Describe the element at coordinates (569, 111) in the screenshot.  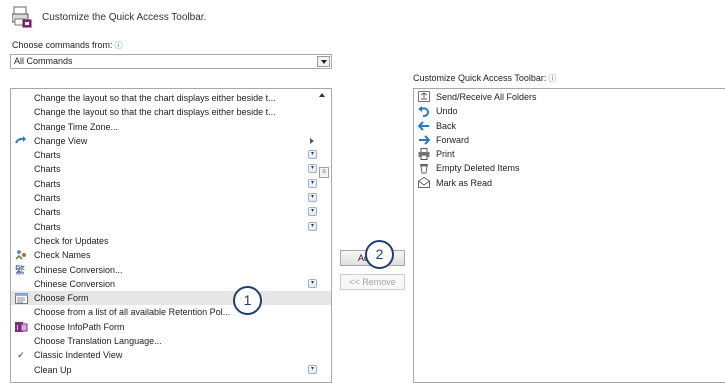
I see `toolbar-list-item: Undo` at that location.